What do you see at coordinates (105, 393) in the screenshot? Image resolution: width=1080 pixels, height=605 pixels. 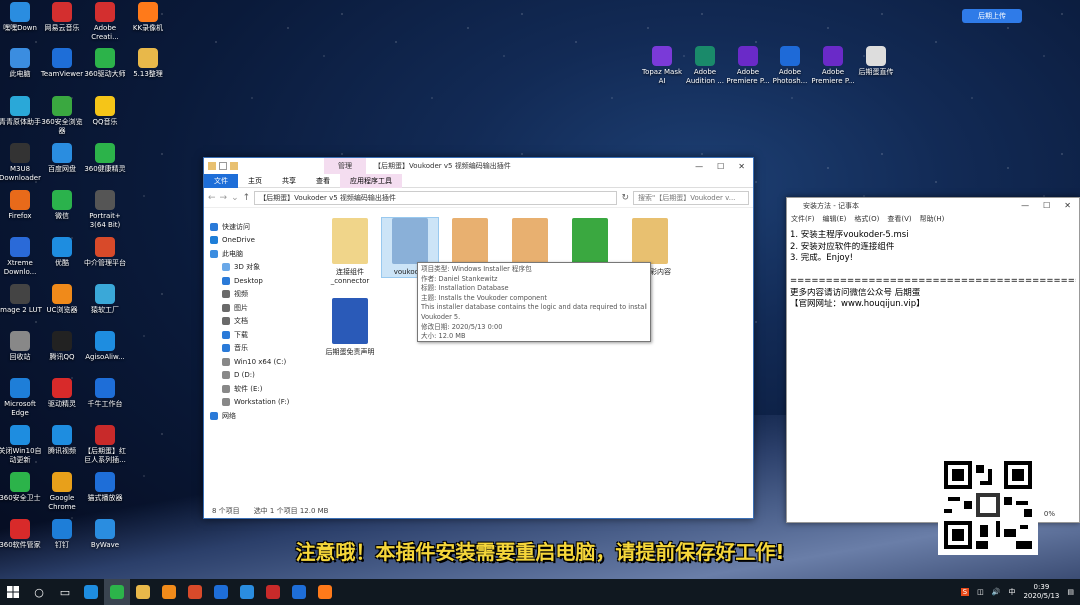 I see `desktop-icon: 千牛工作台` at bounding box center [105, 393].